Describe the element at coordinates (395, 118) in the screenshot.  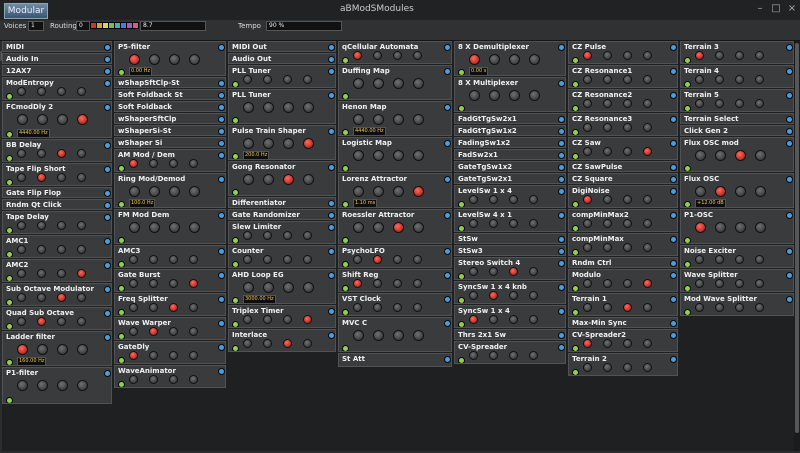
I see `module-panel: Henon Map 4440.00 Hz` at that location.